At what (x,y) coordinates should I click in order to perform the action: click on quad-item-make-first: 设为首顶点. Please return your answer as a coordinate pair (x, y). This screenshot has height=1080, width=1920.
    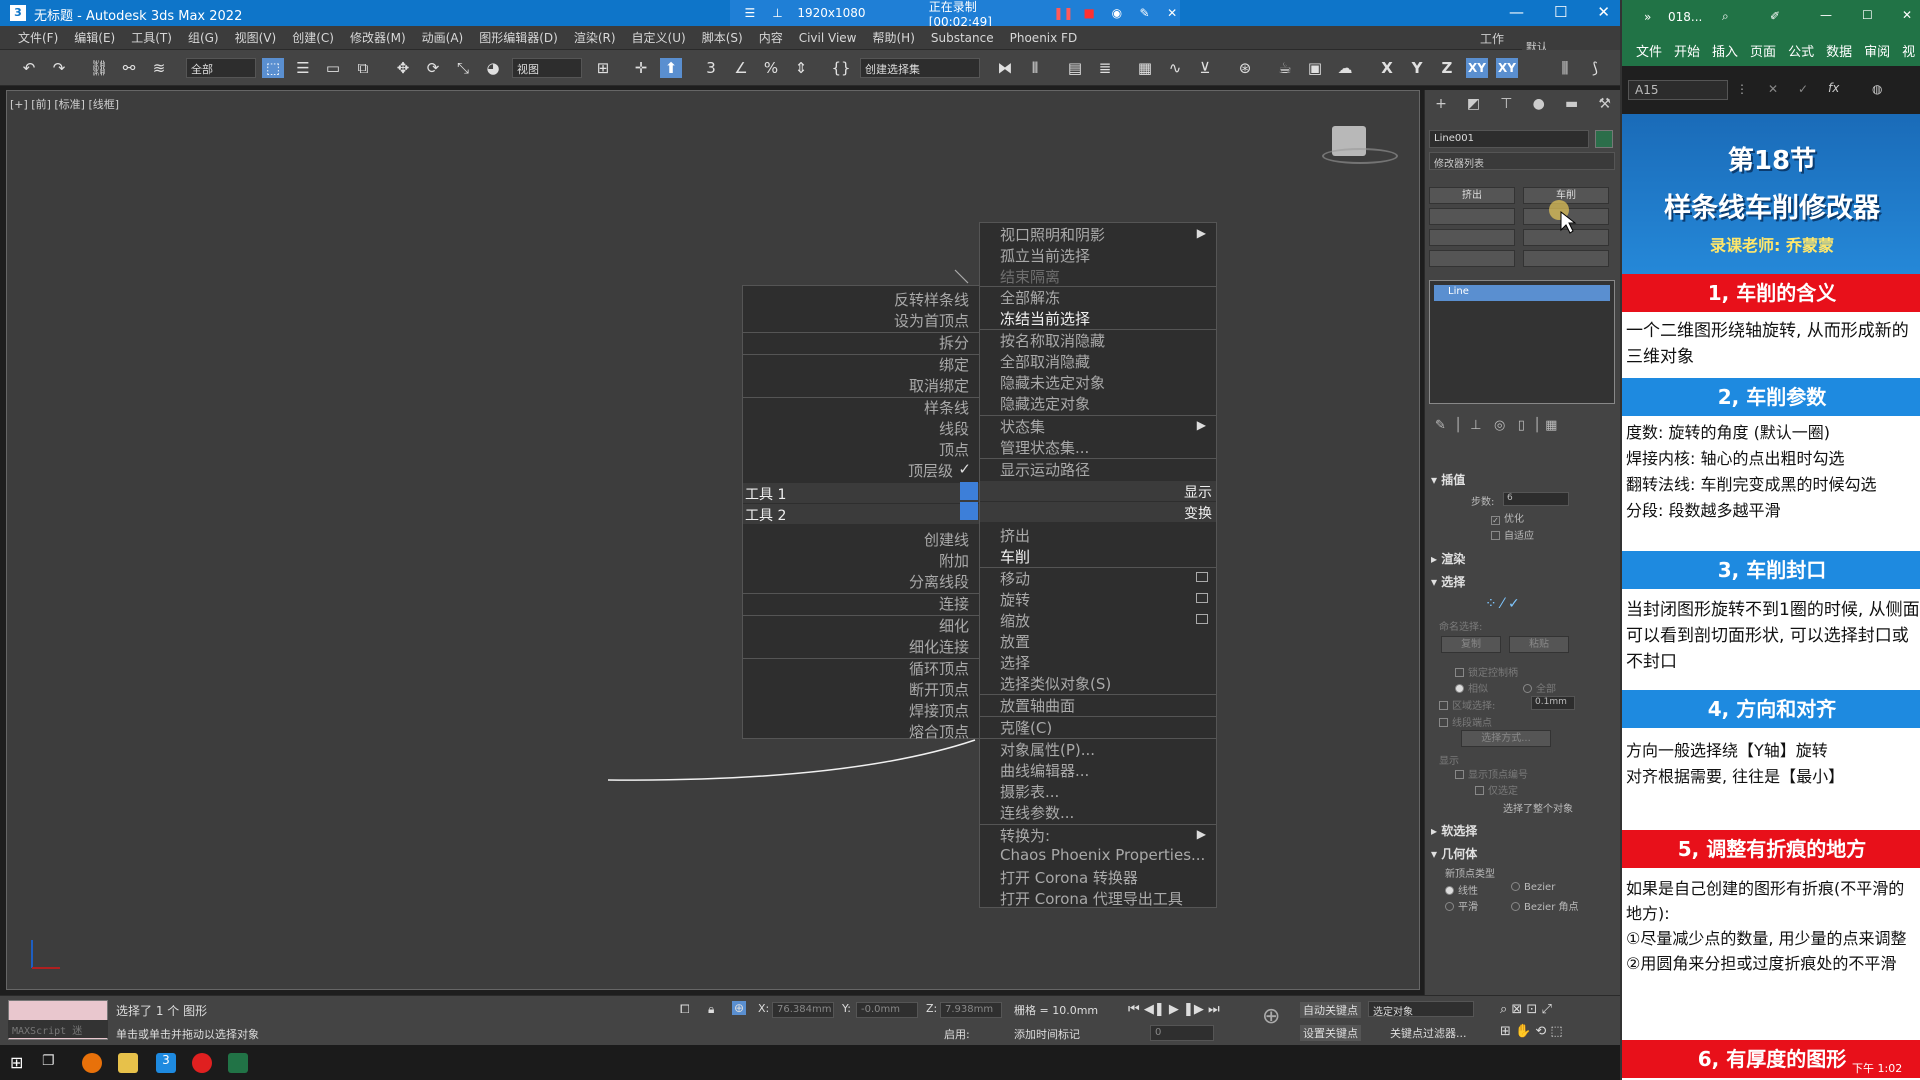
    Looking at the image, I should click on (931, 320).